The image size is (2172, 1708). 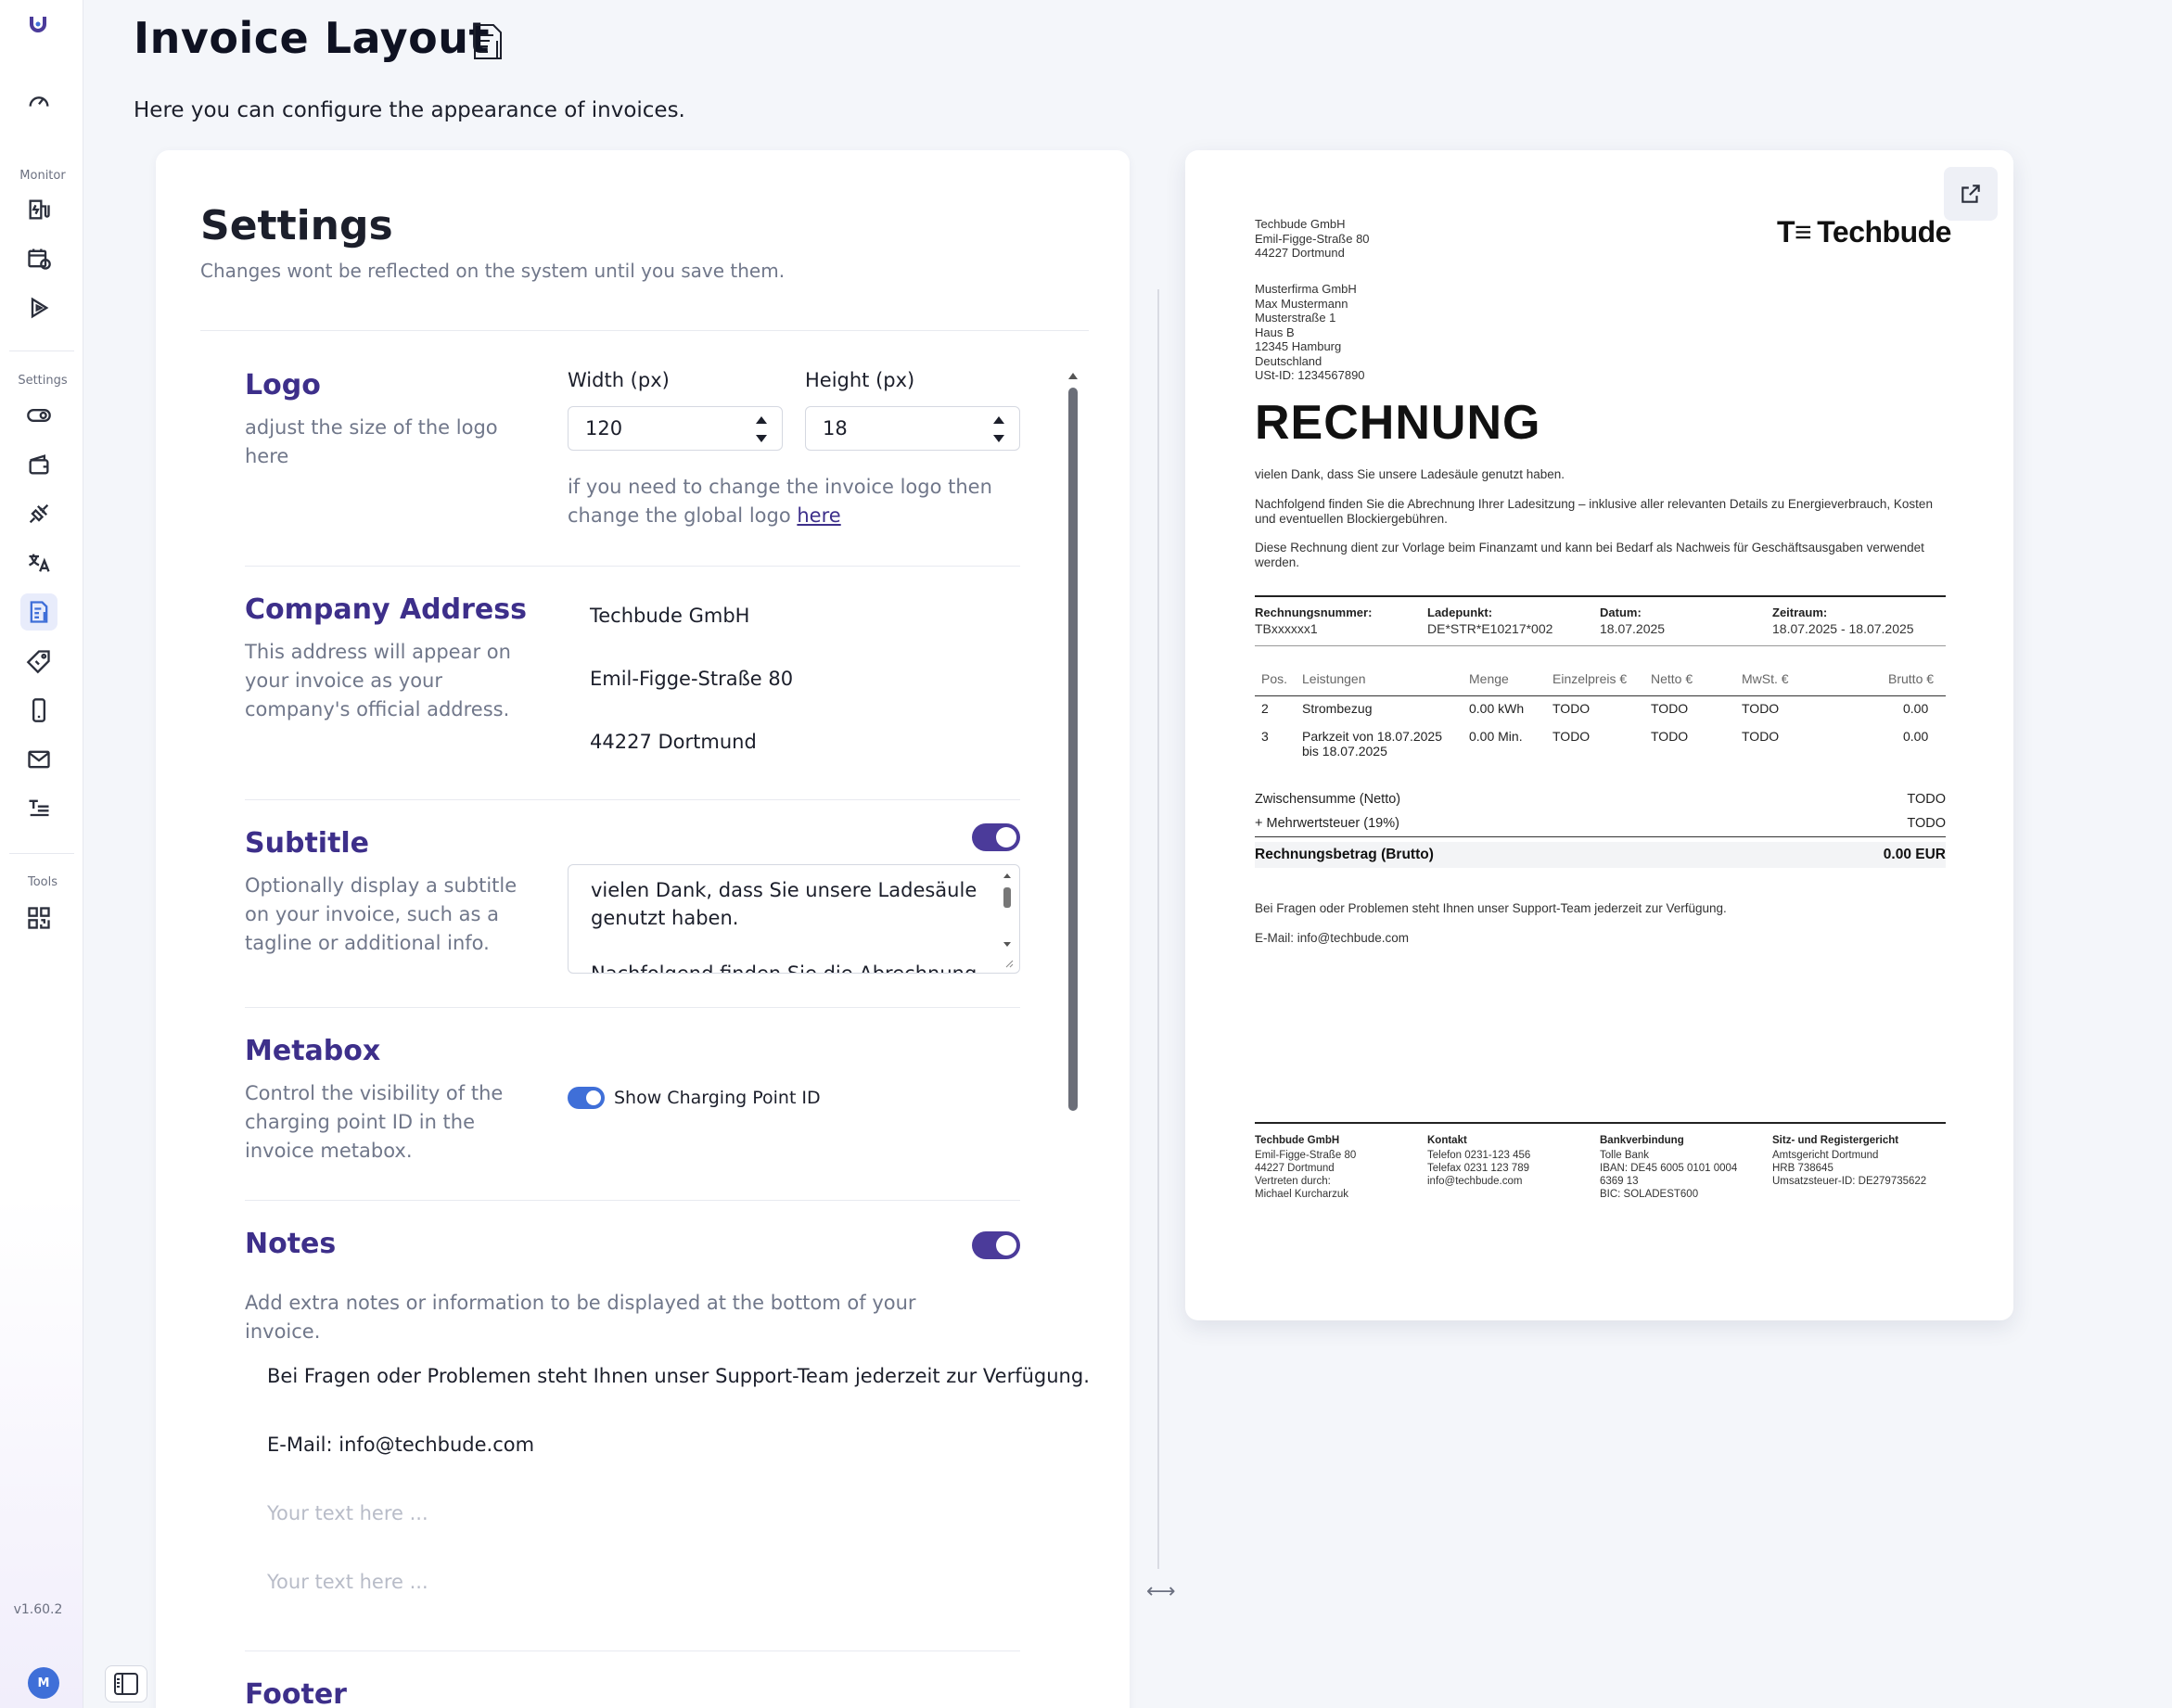 I want to click on resize-horizontal-icon: ⟷, so click(x=1161, y=1591).